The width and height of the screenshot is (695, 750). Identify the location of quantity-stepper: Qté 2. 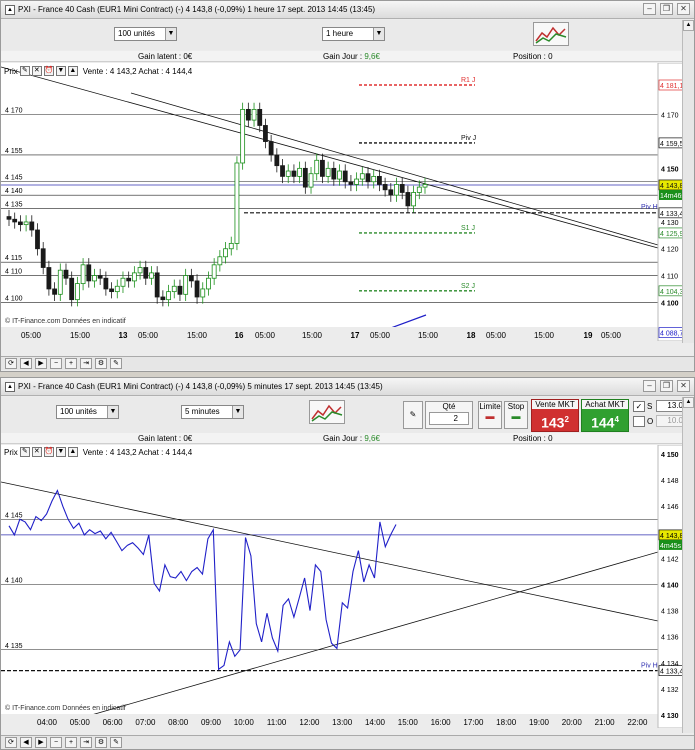
(449, 415).